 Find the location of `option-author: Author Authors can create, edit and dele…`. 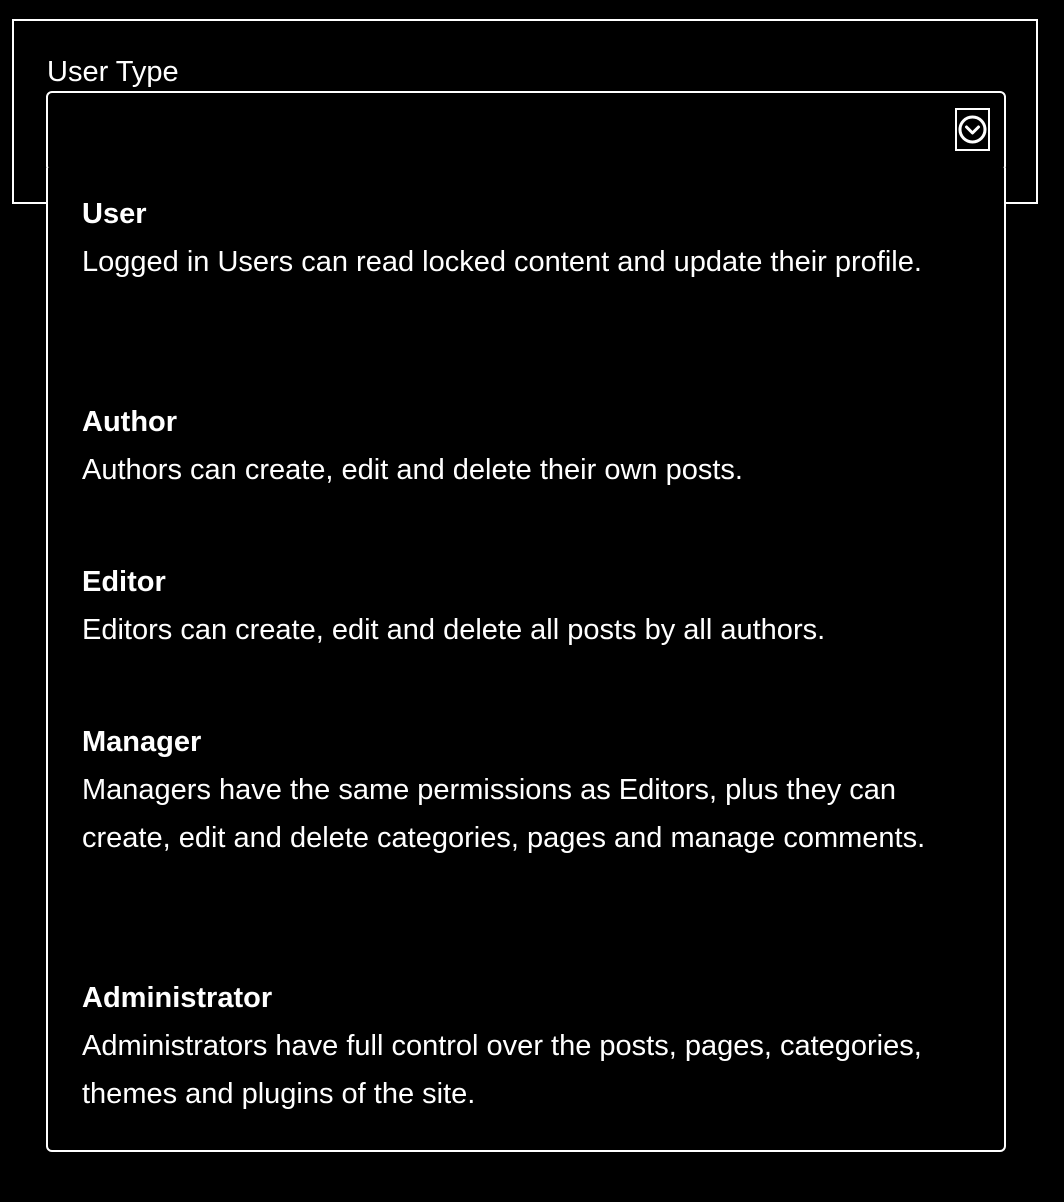

option-author: Author Authors can create, edit and dele… is located at coordinates (517, 446).